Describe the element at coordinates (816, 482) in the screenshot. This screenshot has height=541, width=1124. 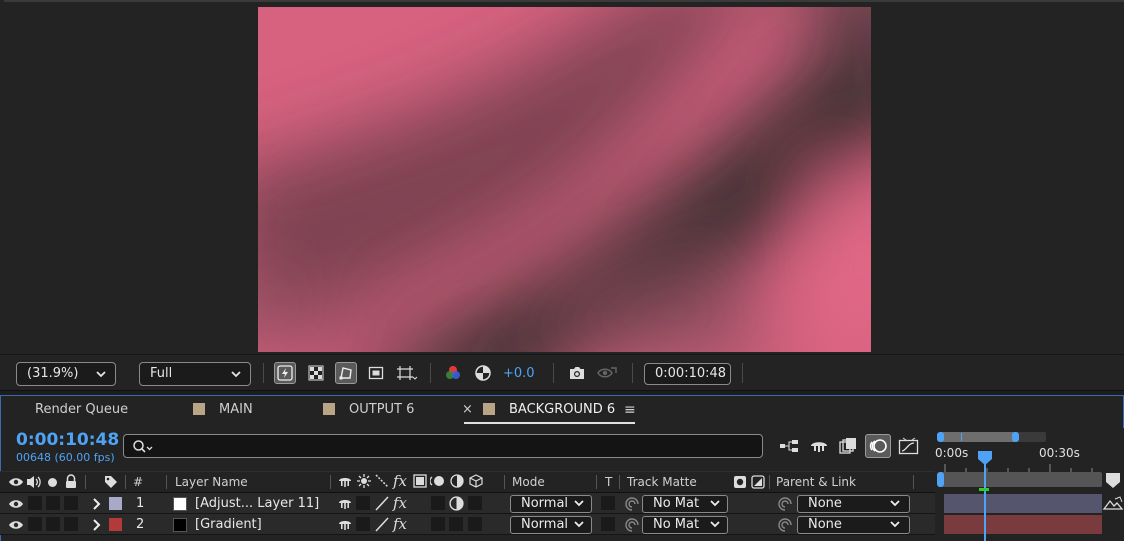
I see `column-parent-link: Parent & Link` at that location.